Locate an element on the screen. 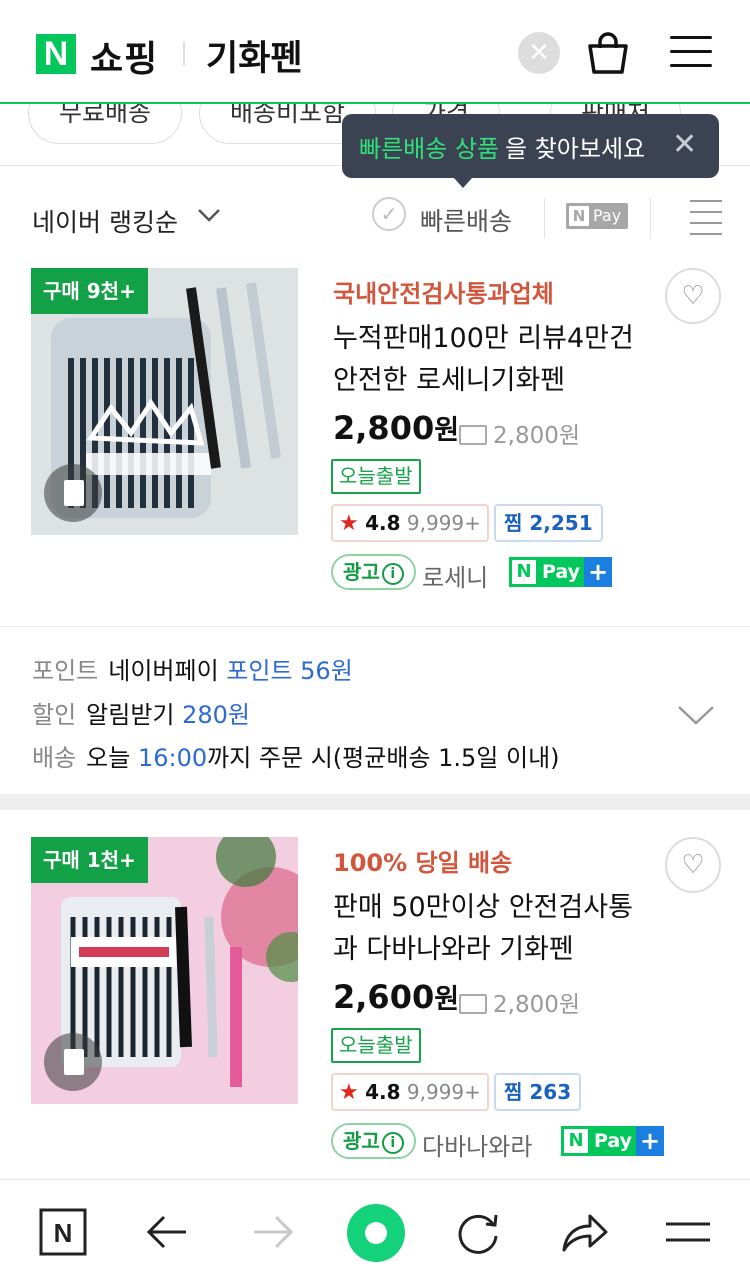 This screenshot has height=1283, width=750. header-divider is located at coordinates (184, 54).